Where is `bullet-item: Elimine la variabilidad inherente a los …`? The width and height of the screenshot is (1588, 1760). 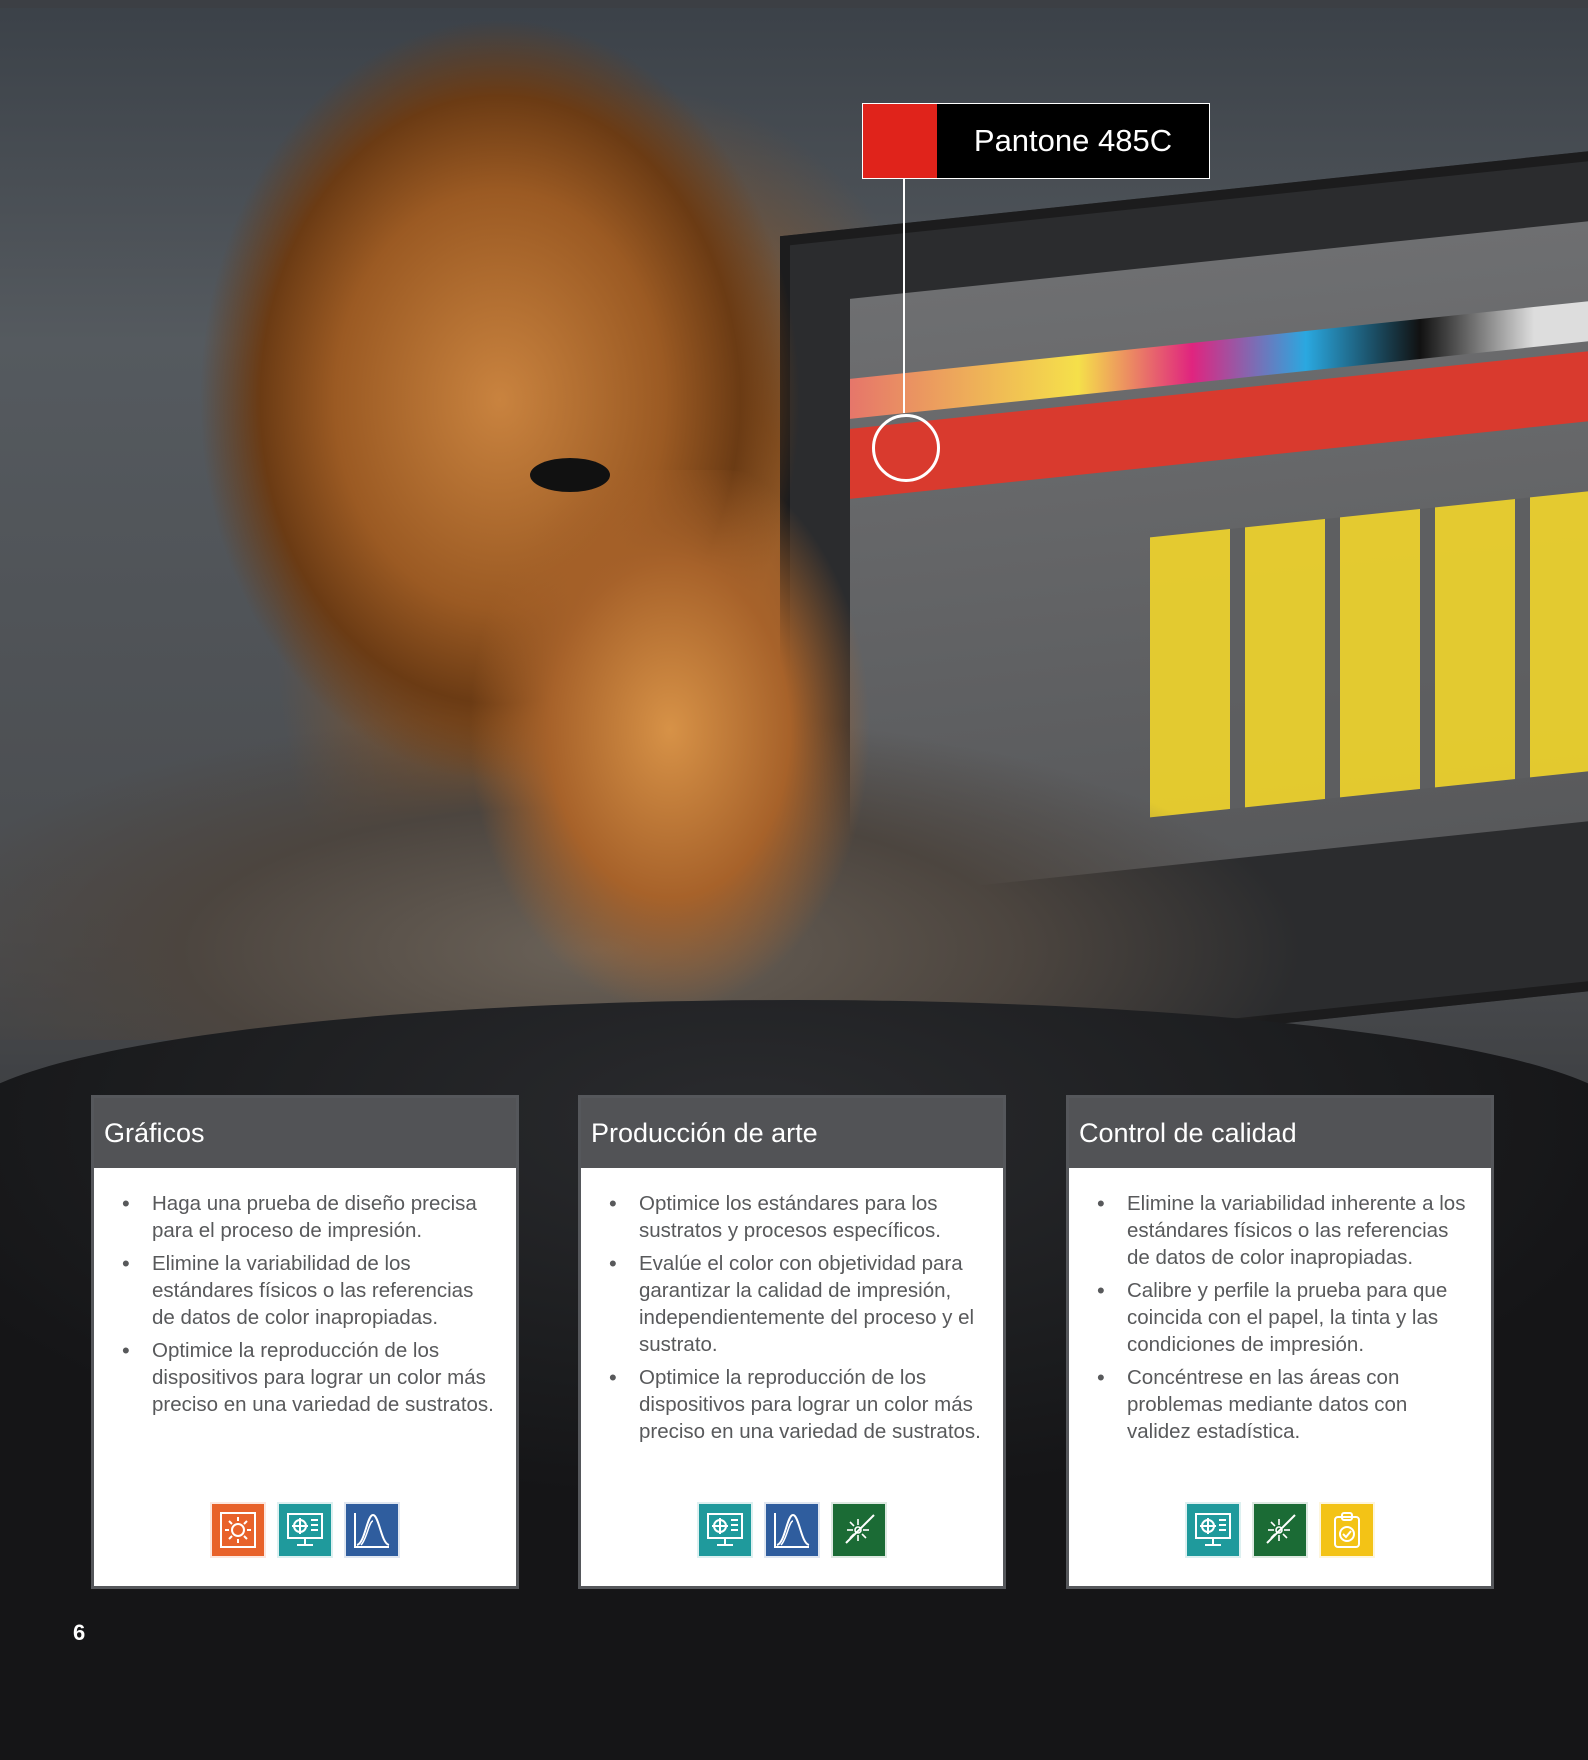
bullet-item: Elimine la variabilidad inherente a los … is located at coordinates (1284, 1230).